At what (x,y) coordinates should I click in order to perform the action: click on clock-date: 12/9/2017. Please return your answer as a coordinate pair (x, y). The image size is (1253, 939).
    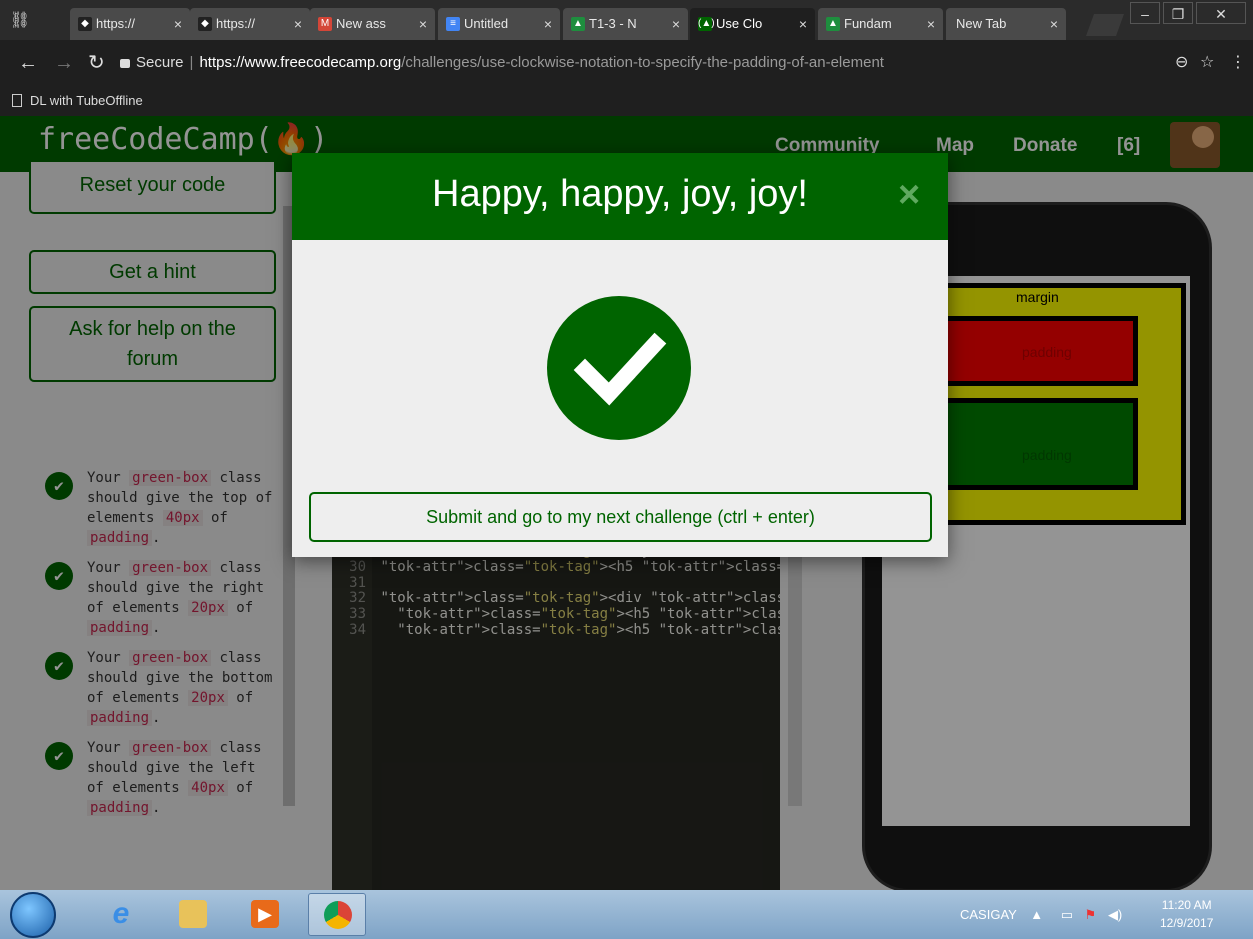
    Looking at the image, I should click on (1187, 923).